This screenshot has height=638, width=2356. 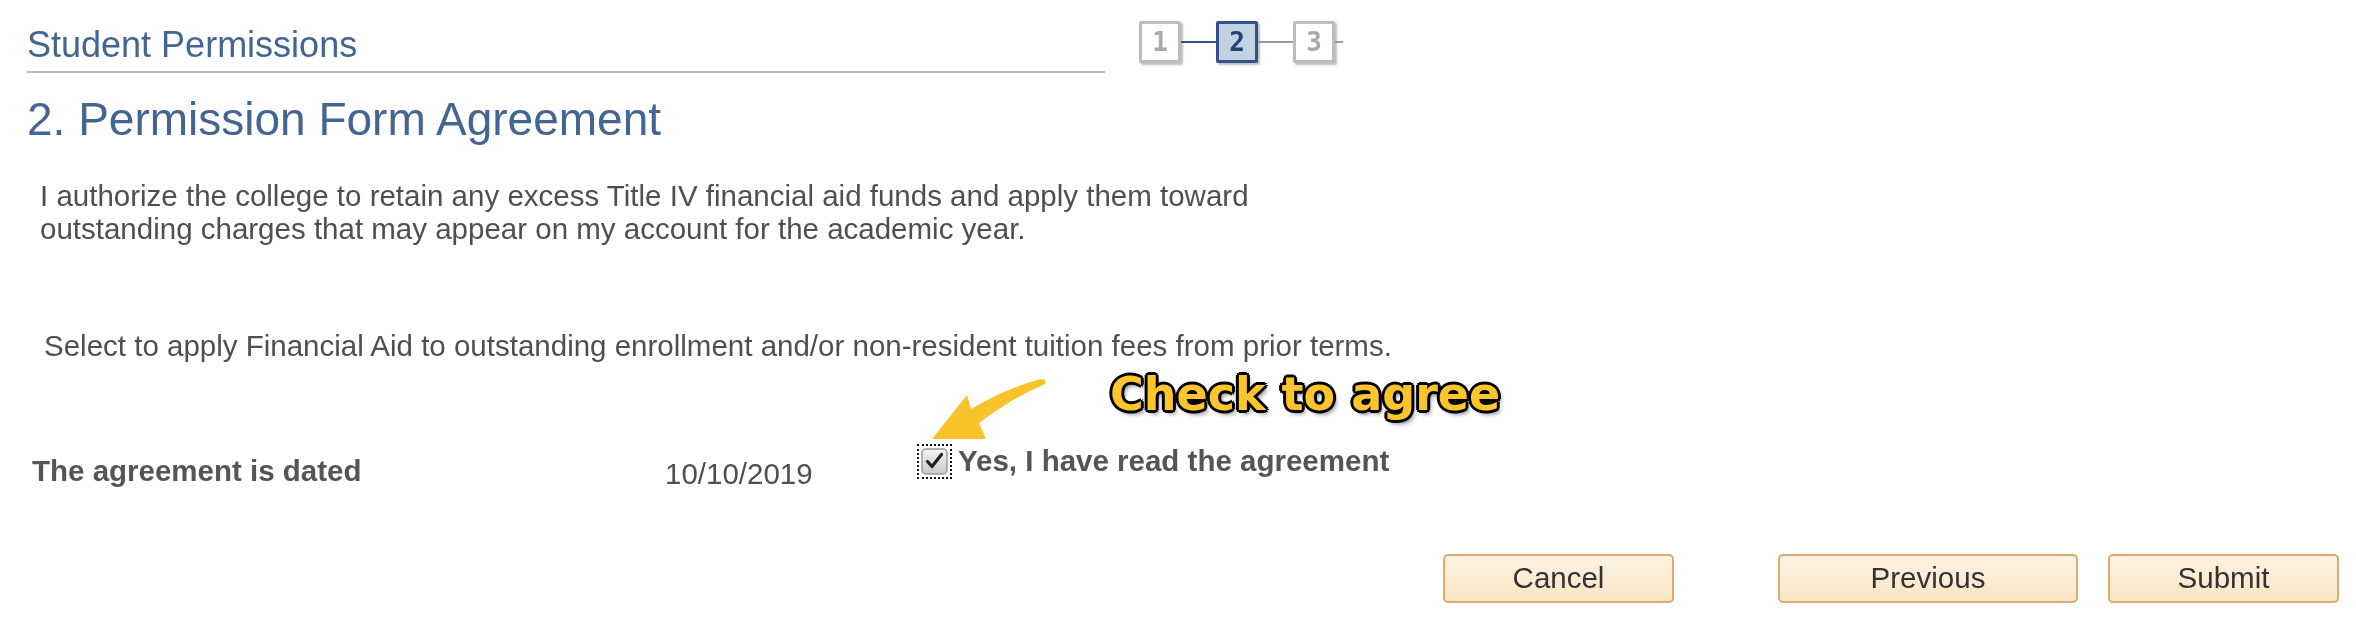 I want to click on agree-checkbox, so click(x=934, y=461).